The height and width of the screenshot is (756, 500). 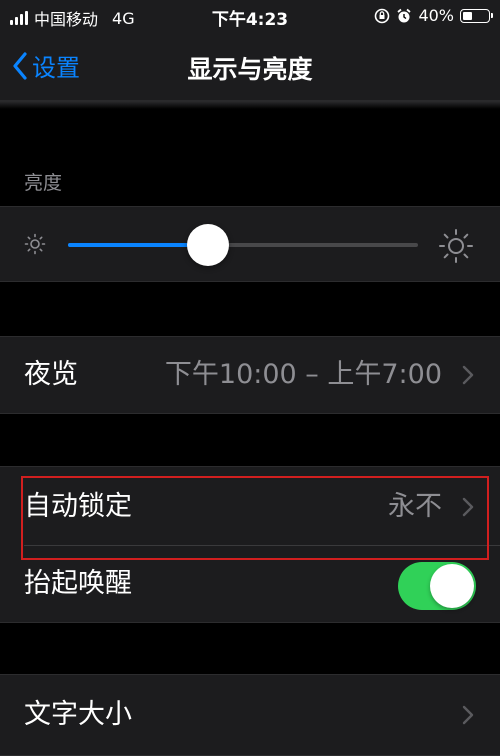 I want to click on status-bar: 中国移动 4G 下午4:23 40%, so click(x=250, y=16).